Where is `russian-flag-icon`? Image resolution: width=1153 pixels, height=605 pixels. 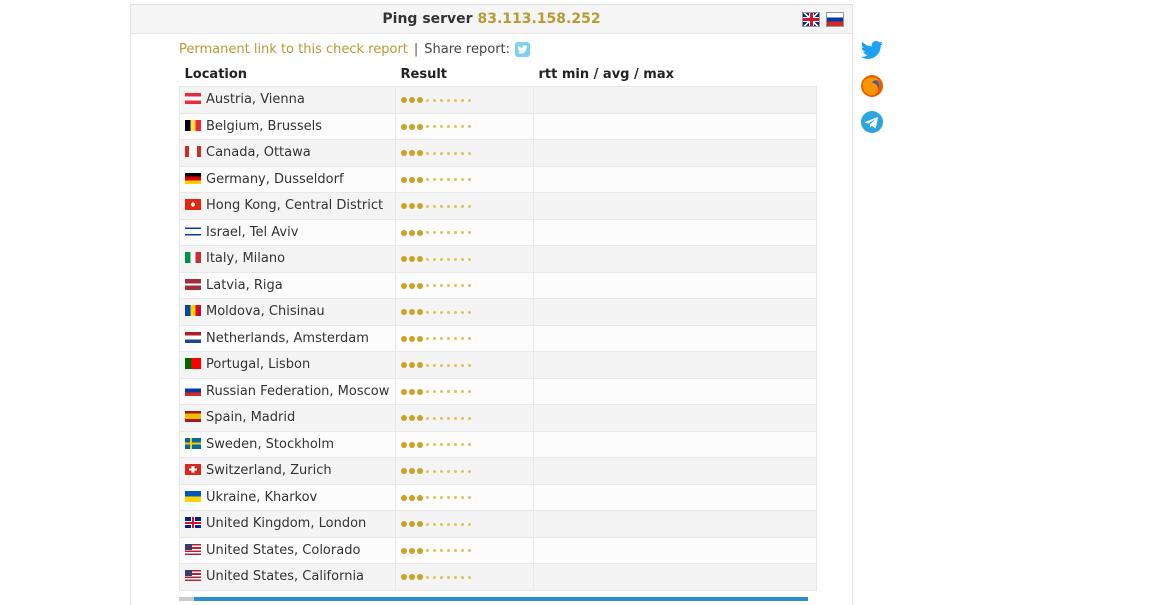 russian-flag-icon is located at coordinates (835, 19).